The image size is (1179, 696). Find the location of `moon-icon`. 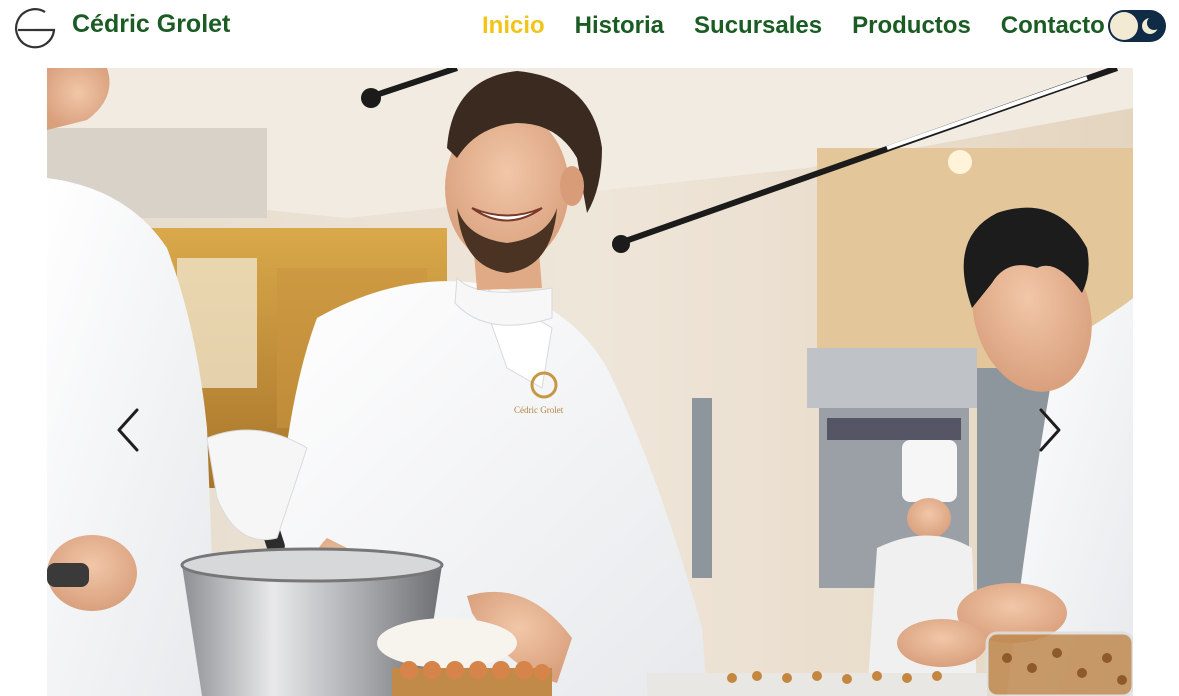

moon-icon is located at coordinates (1151, 25).